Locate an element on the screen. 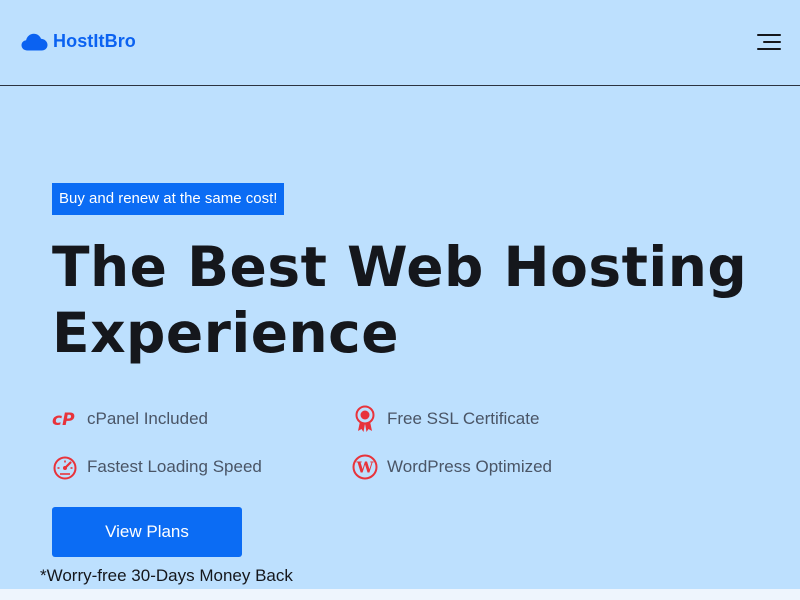 Image resolution: width=800 pixels, height=600 pixels. svg-text: W is located at coordinates (365, 468).